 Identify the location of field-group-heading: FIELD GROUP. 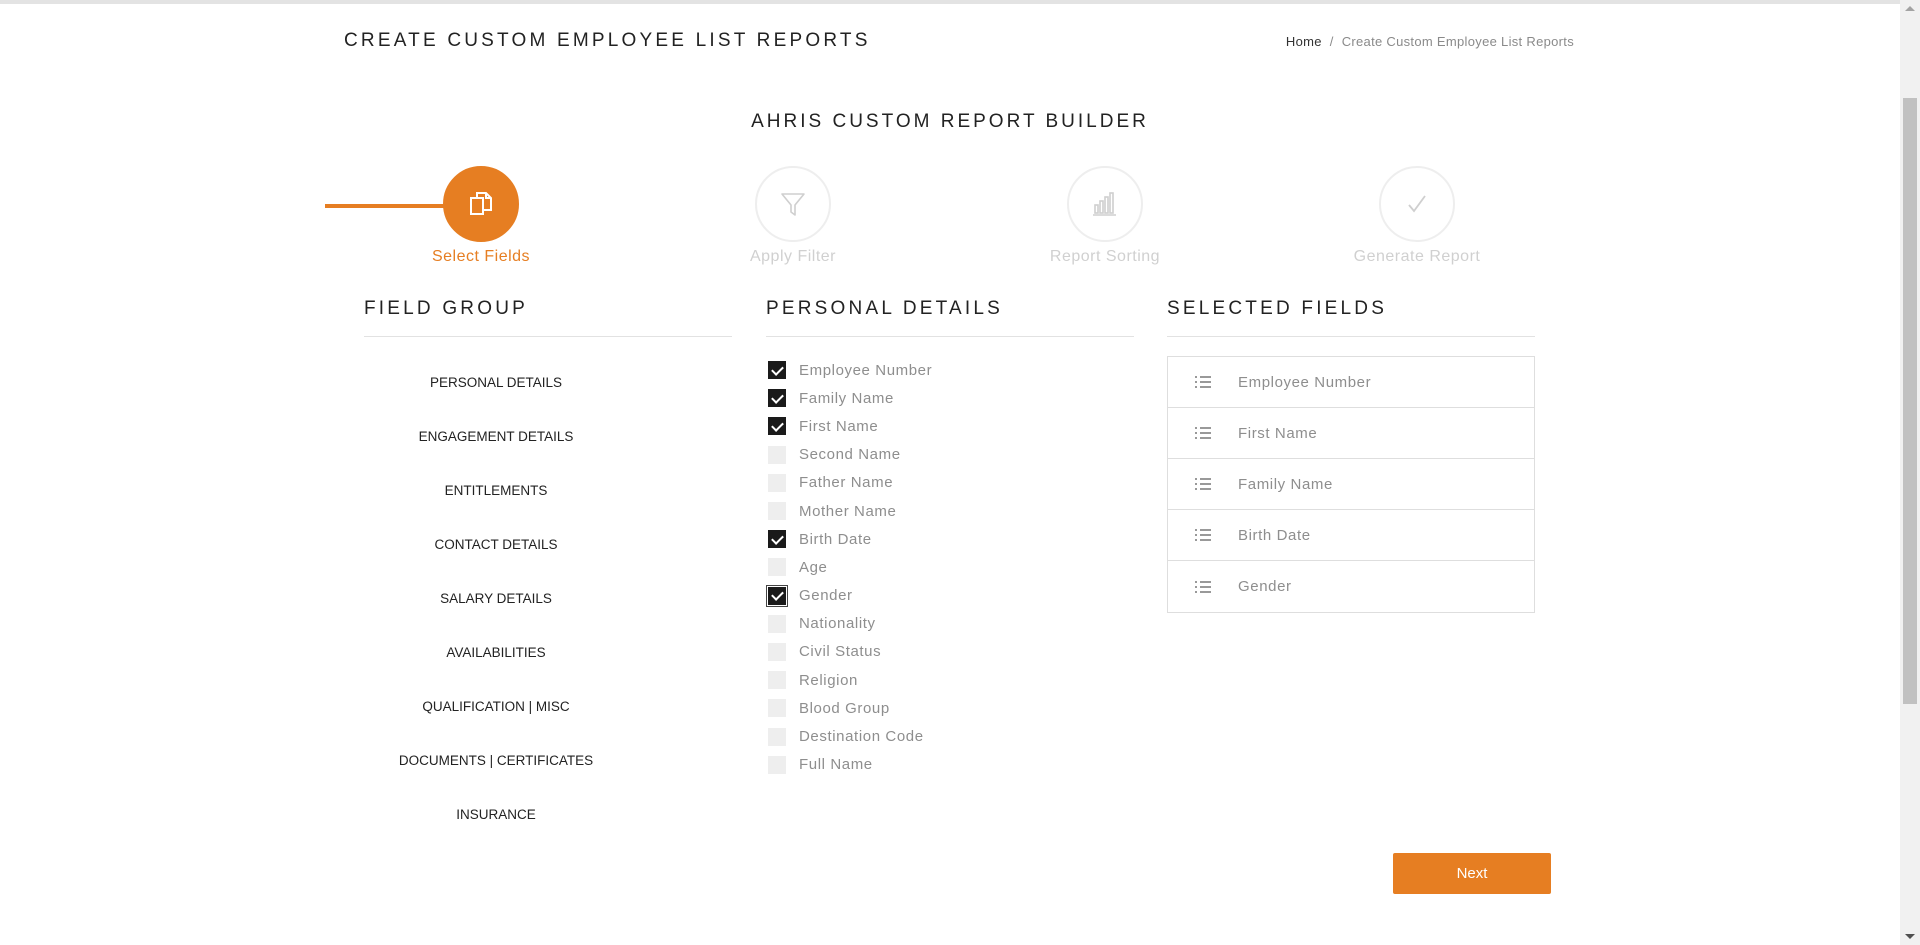
(446, 308).